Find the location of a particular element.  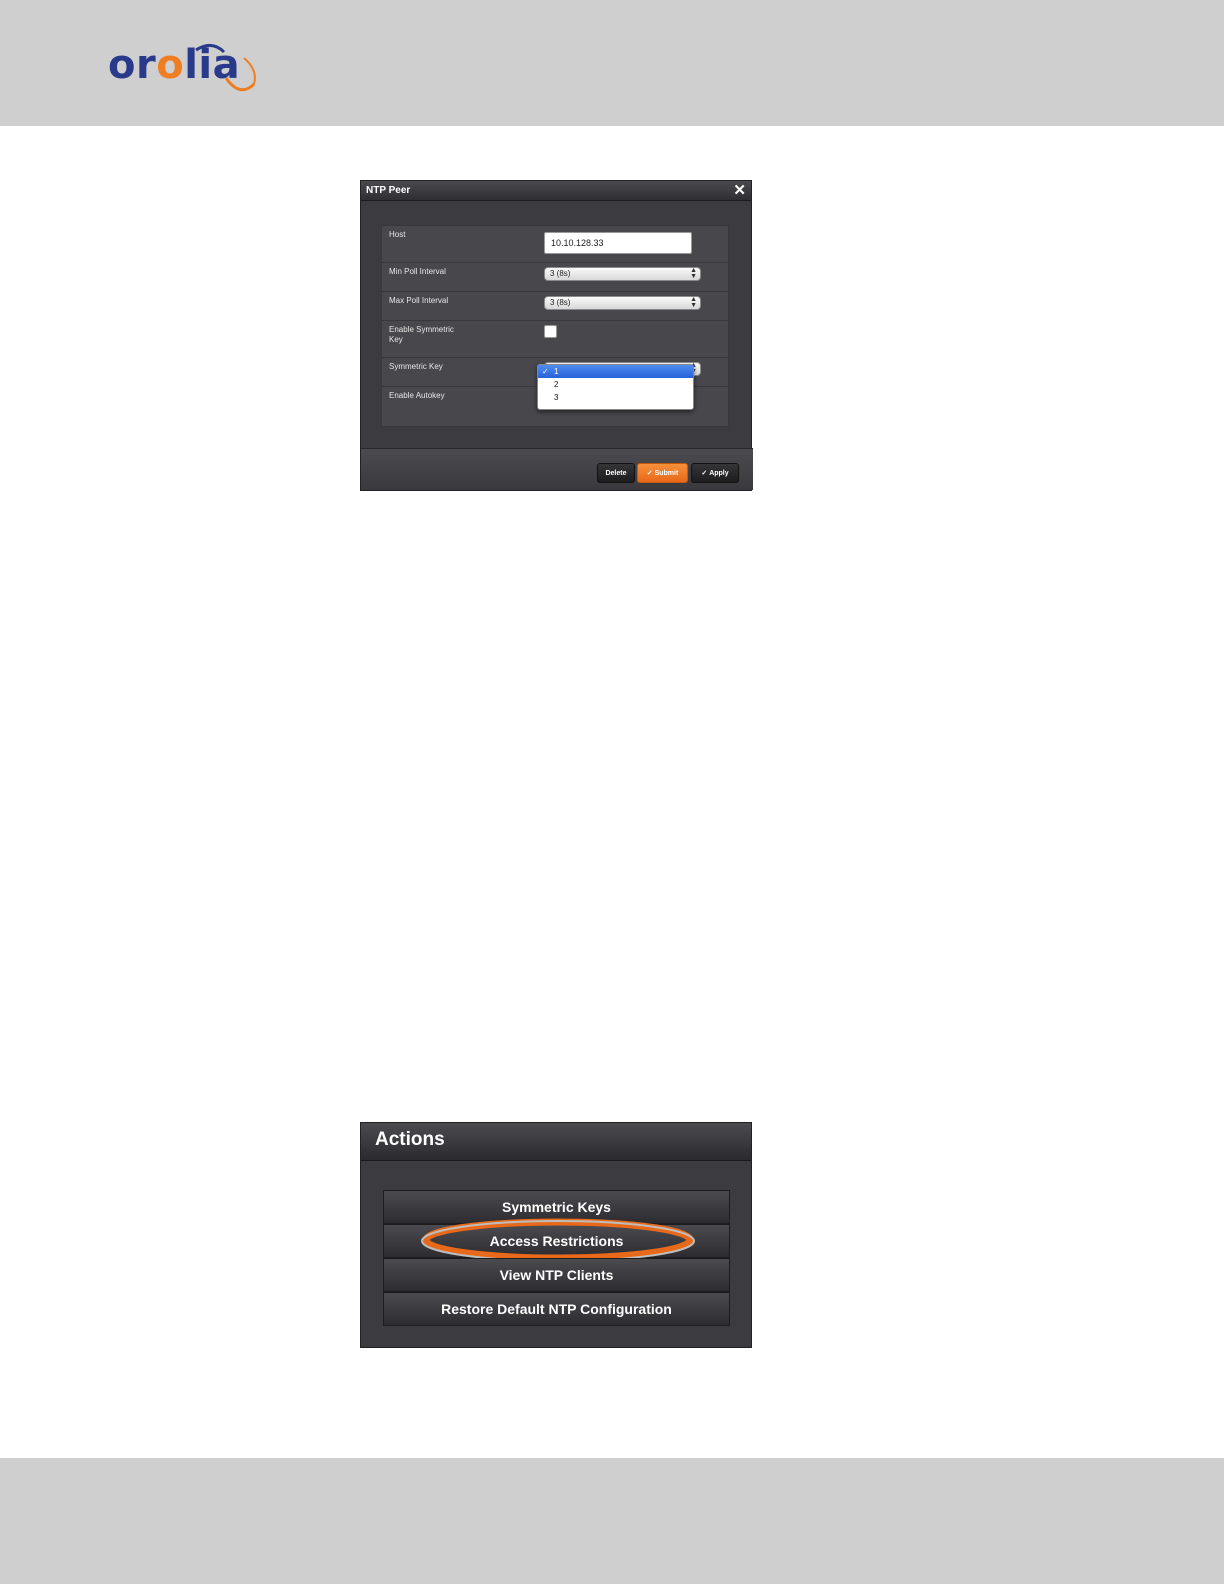

dropdown-option: 2 is located at coordinates (615, 384).